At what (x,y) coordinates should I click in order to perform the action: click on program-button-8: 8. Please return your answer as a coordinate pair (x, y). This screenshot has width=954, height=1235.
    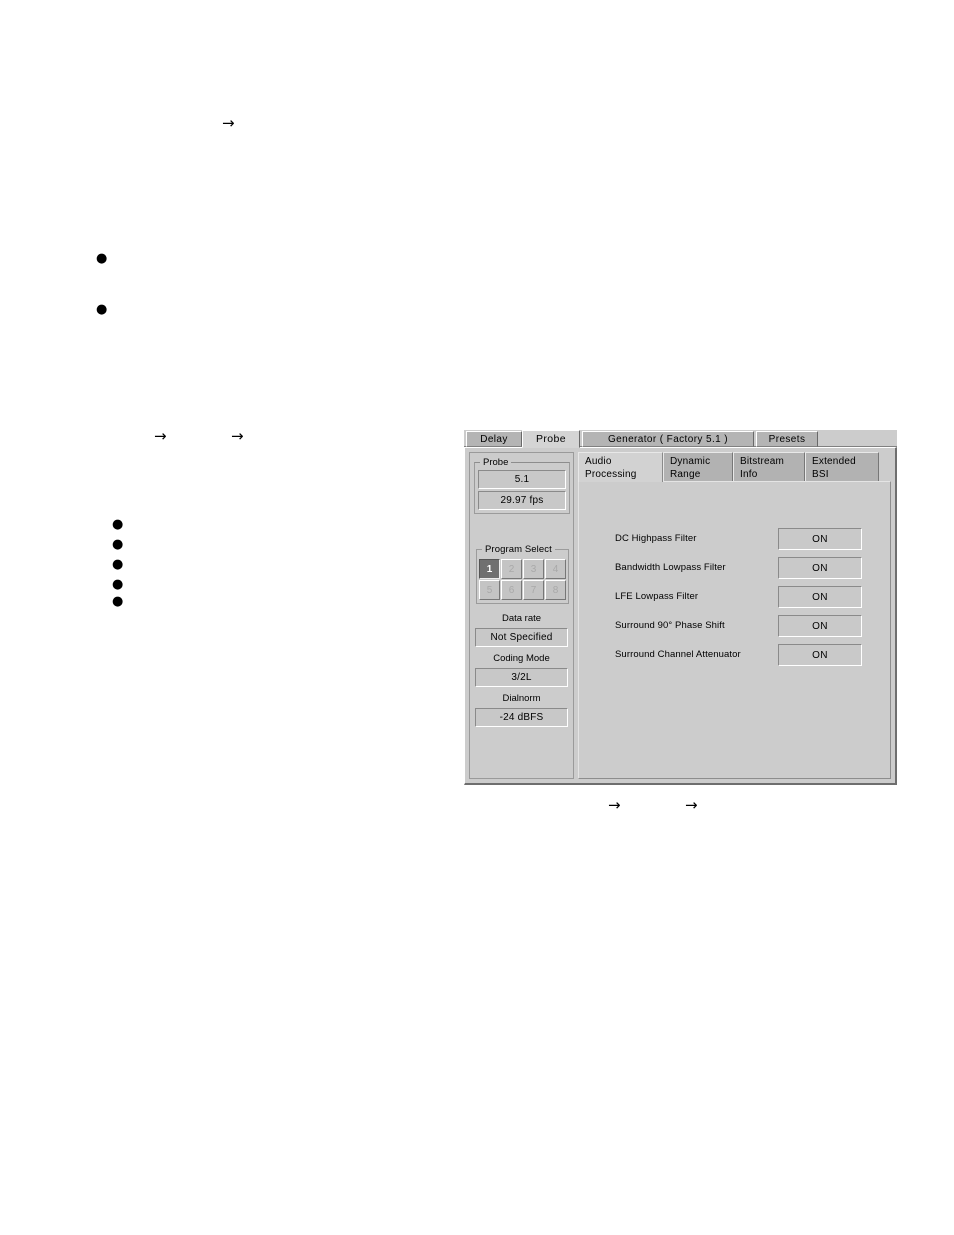
    Looking at the image, I should click on (555, 590).